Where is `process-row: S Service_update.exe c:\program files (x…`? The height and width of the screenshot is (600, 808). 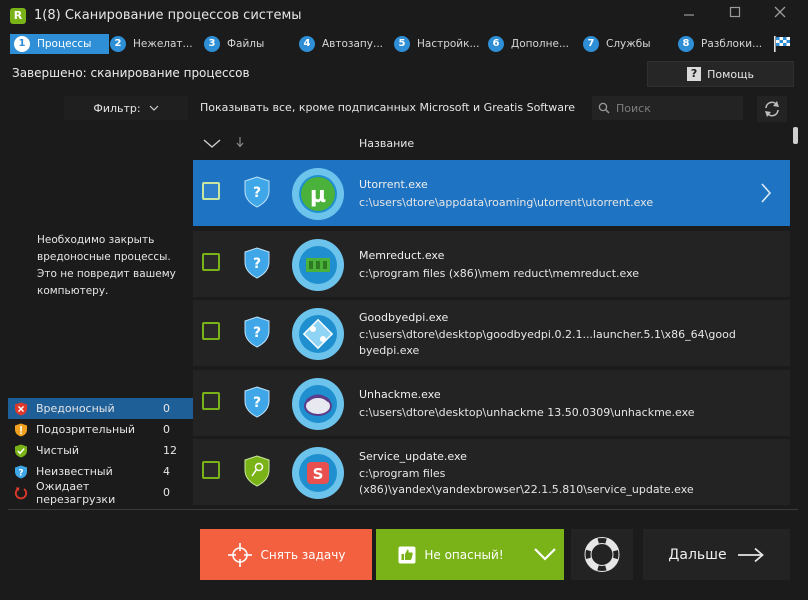 process-row: S Service_update.exe c:\program files (x… is located at coordinates (491, 472).